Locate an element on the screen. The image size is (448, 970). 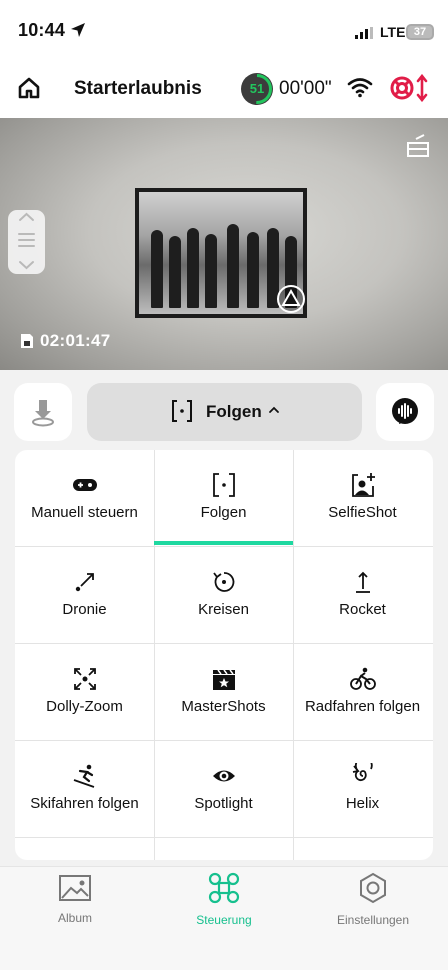
location-arrow-icon is located at coordinates (78, 30).